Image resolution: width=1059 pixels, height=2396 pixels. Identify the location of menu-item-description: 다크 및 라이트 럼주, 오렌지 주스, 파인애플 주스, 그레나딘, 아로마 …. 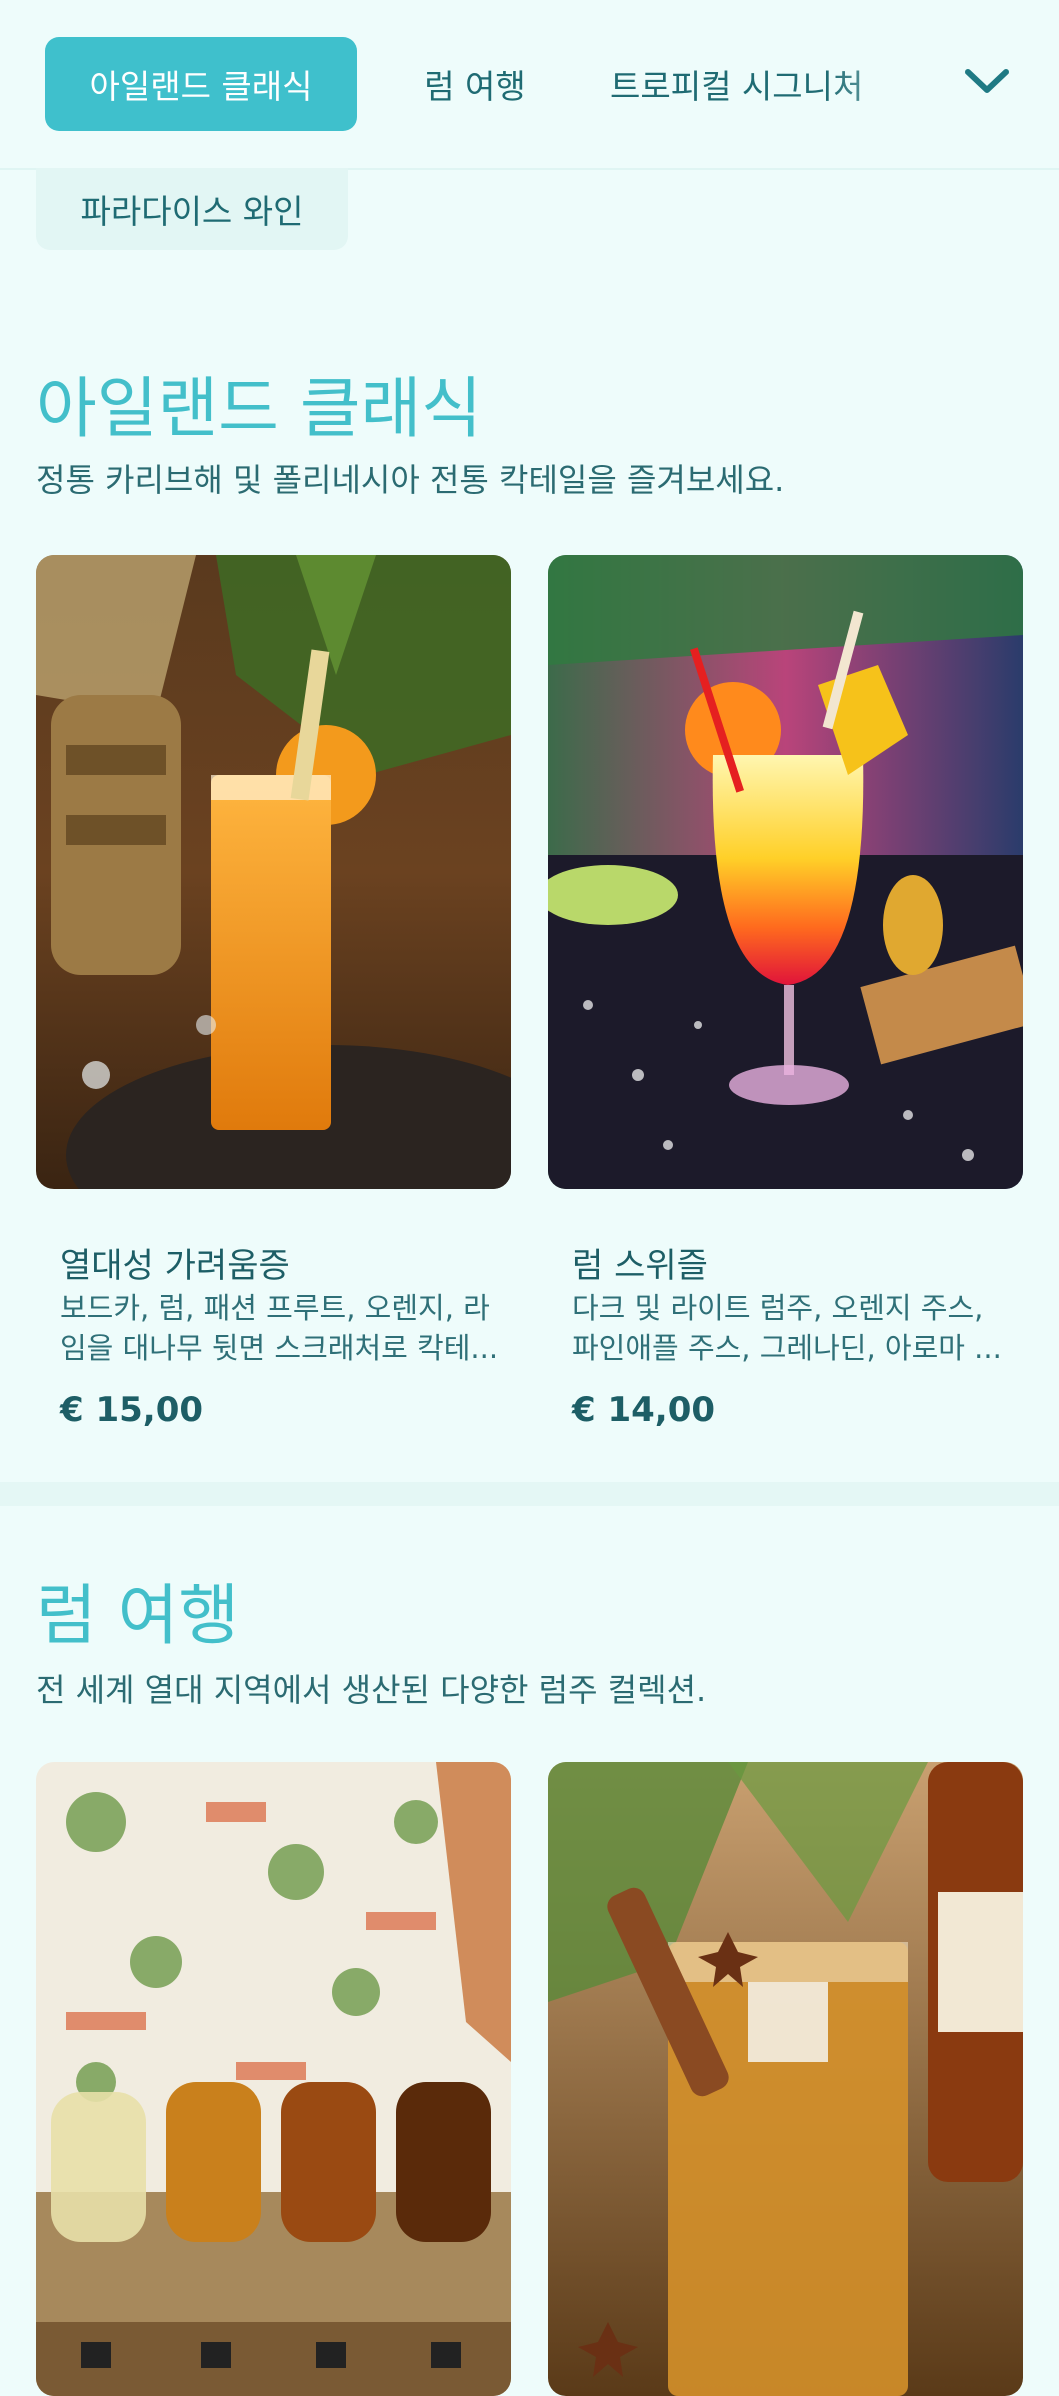
(792, 1328).